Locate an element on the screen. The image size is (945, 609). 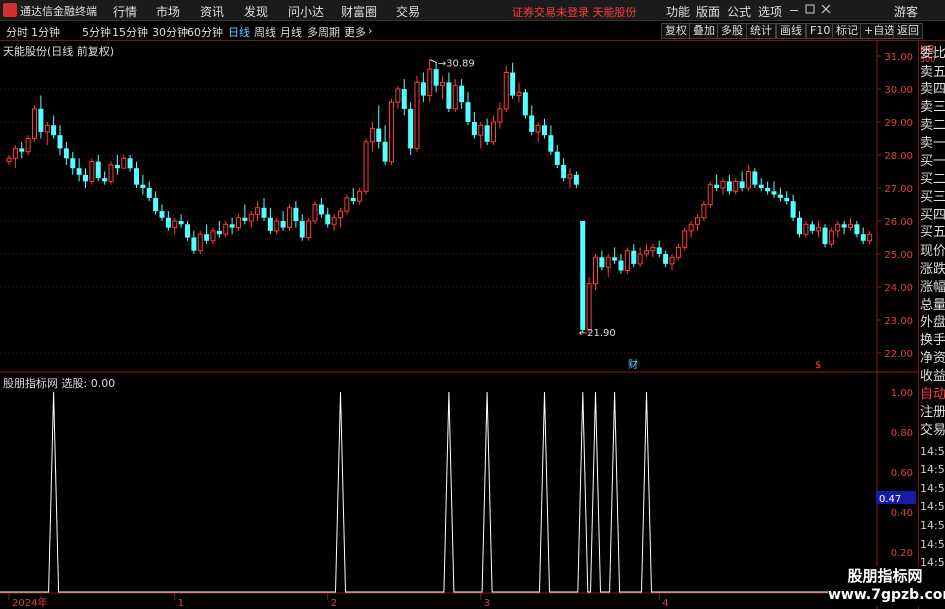
sidebar-label: 总量 is located at coordinates (932, 305).